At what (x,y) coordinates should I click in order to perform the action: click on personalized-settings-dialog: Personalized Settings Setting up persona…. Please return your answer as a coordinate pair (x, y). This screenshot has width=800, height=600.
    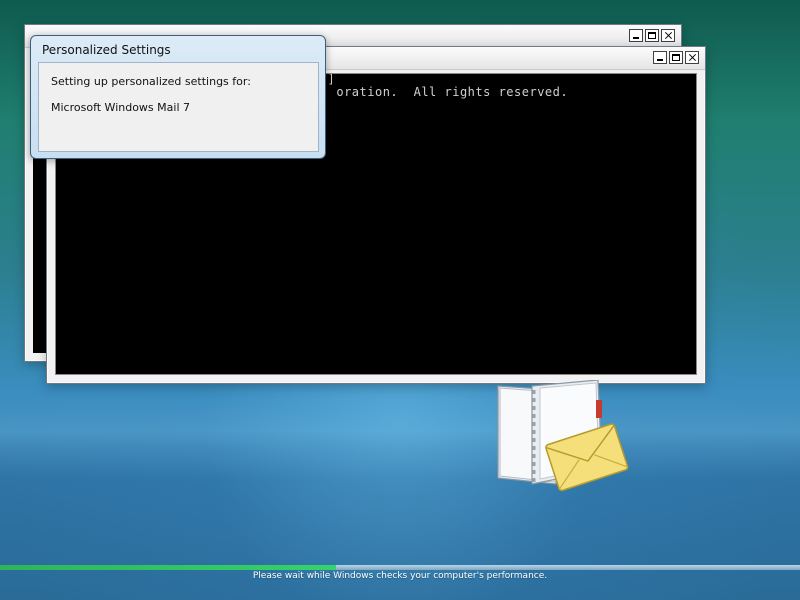
    Looking at the image, I should click on (178, 97).